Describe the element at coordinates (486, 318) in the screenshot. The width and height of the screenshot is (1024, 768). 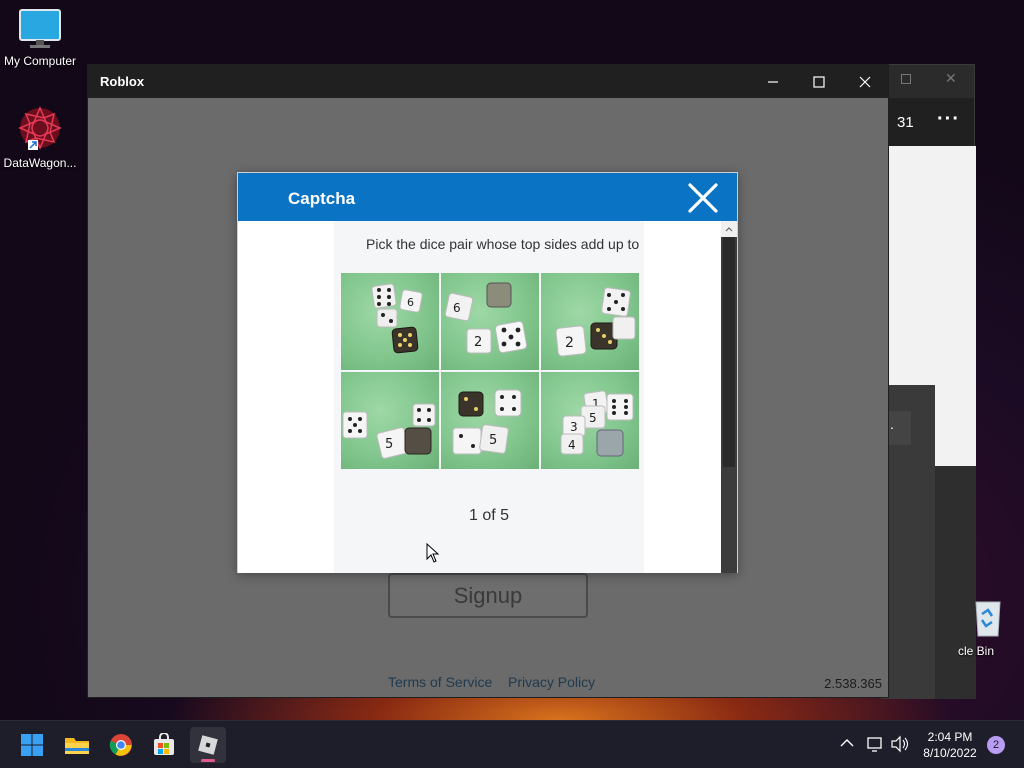
I see `dice-image: 6 2` at that location.